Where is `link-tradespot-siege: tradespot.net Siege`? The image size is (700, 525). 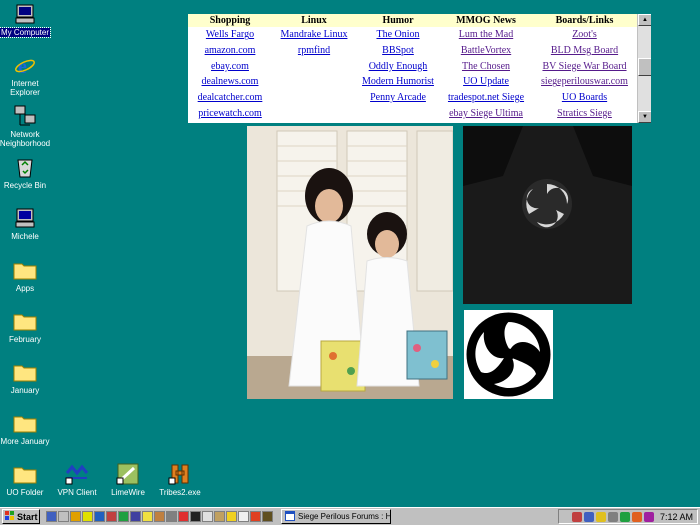
link-tradespot-siege: tradespot.net Siege is located at coordinates (486, 98).